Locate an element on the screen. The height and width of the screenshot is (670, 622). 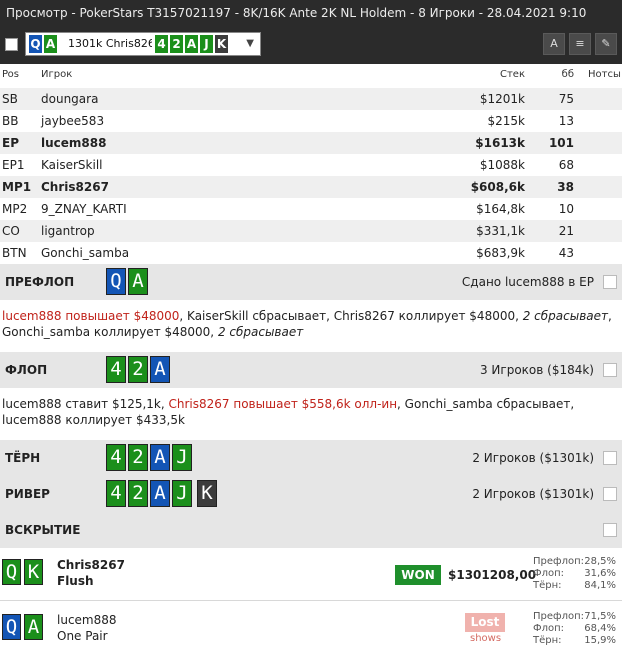
row-name: 9_ZNAY_KARTI is located at coordinates (84, 209).